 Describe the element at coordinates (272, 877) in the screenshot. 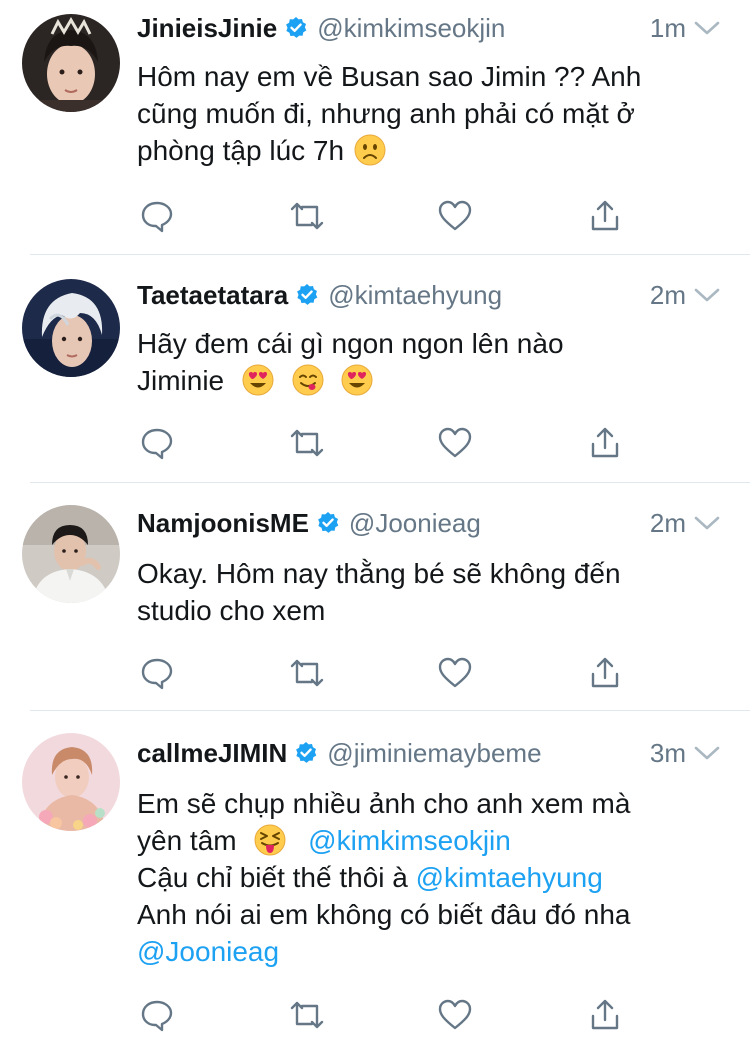

I see `tweet-text-line: Cậu chỉ biết thế thôi à` at that location.